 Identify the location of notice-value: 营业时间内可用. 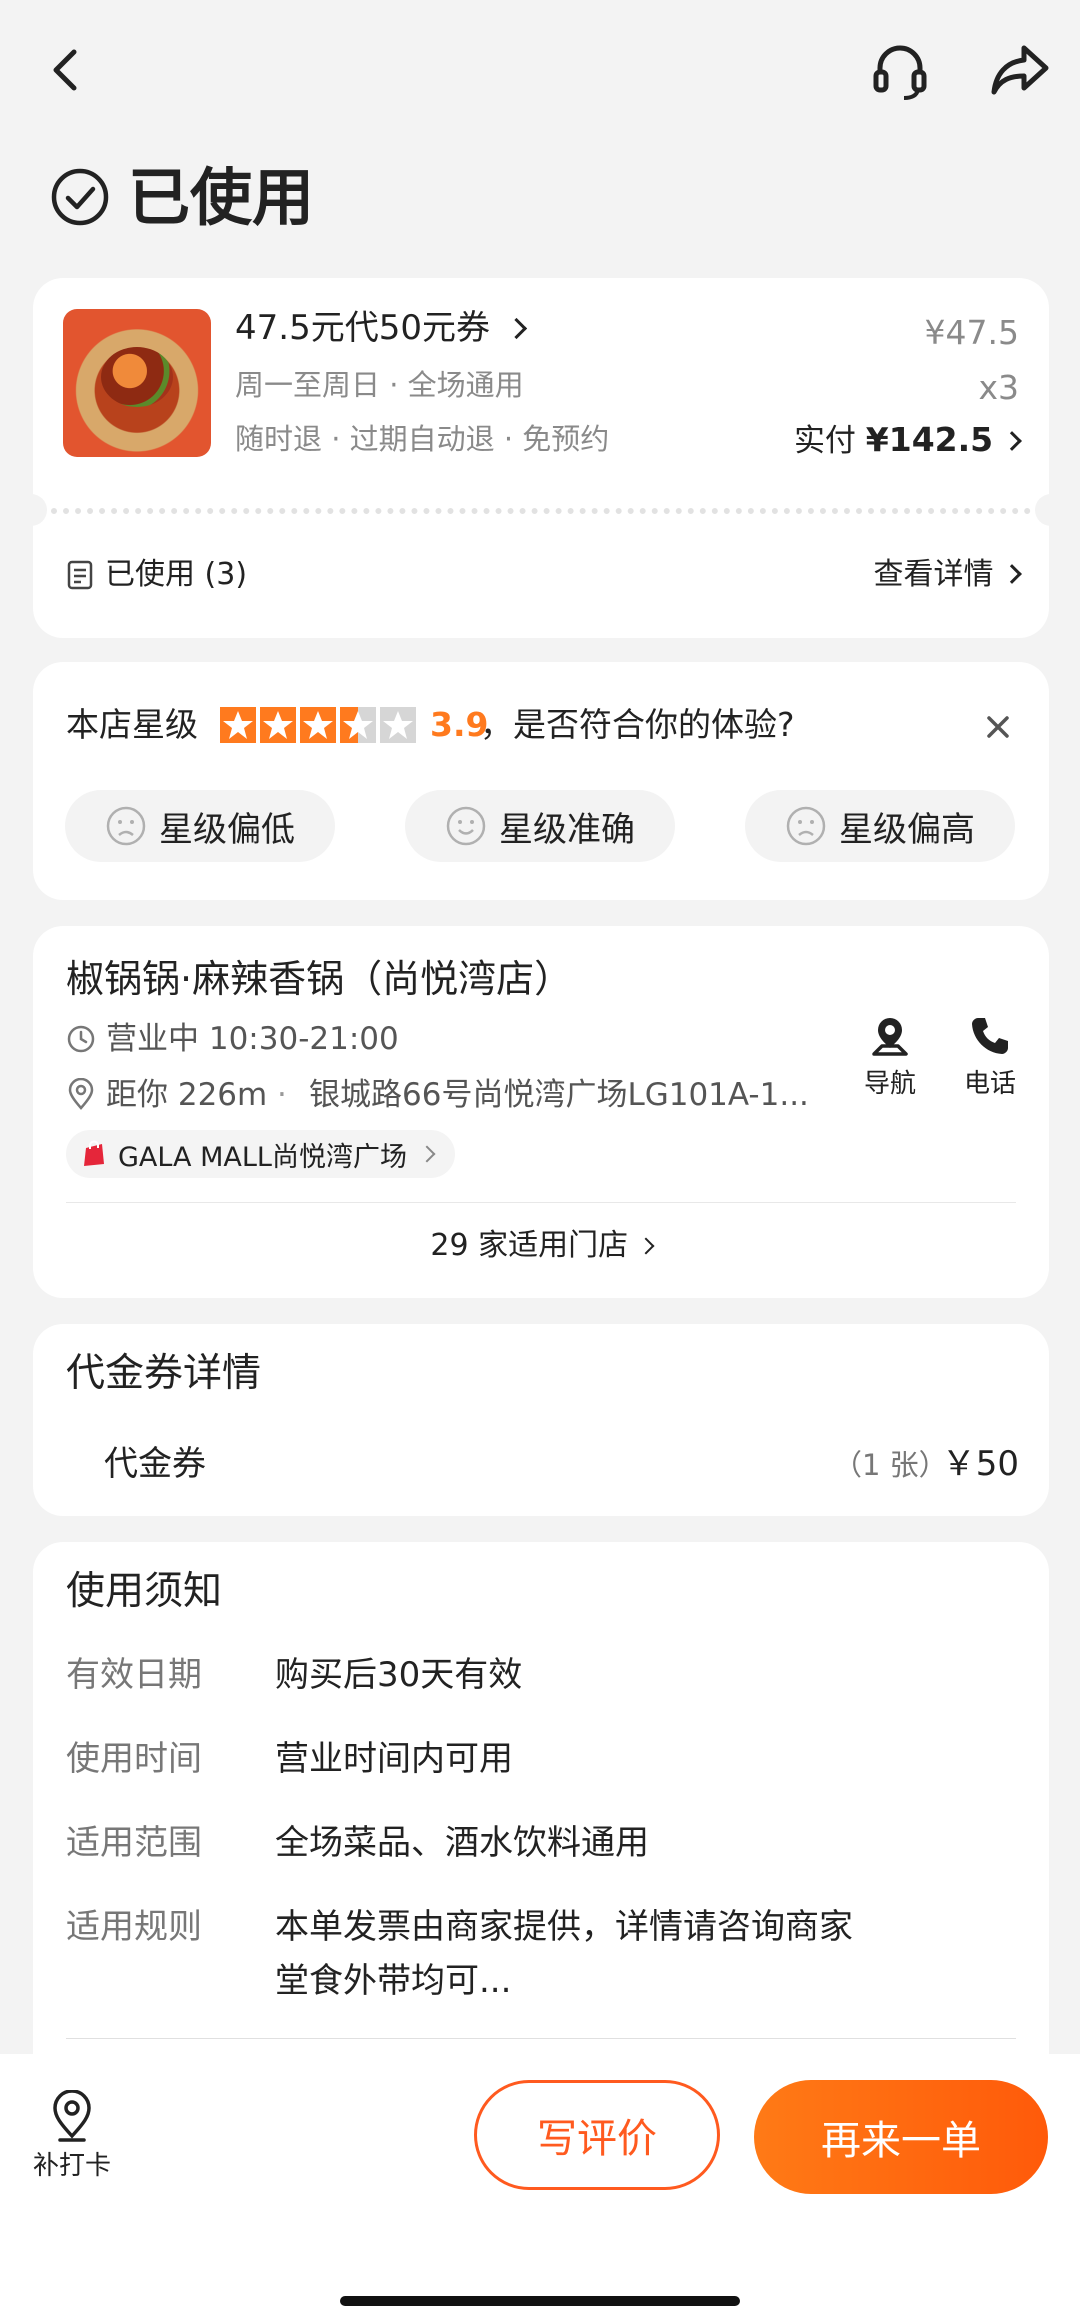
(394, 1759).